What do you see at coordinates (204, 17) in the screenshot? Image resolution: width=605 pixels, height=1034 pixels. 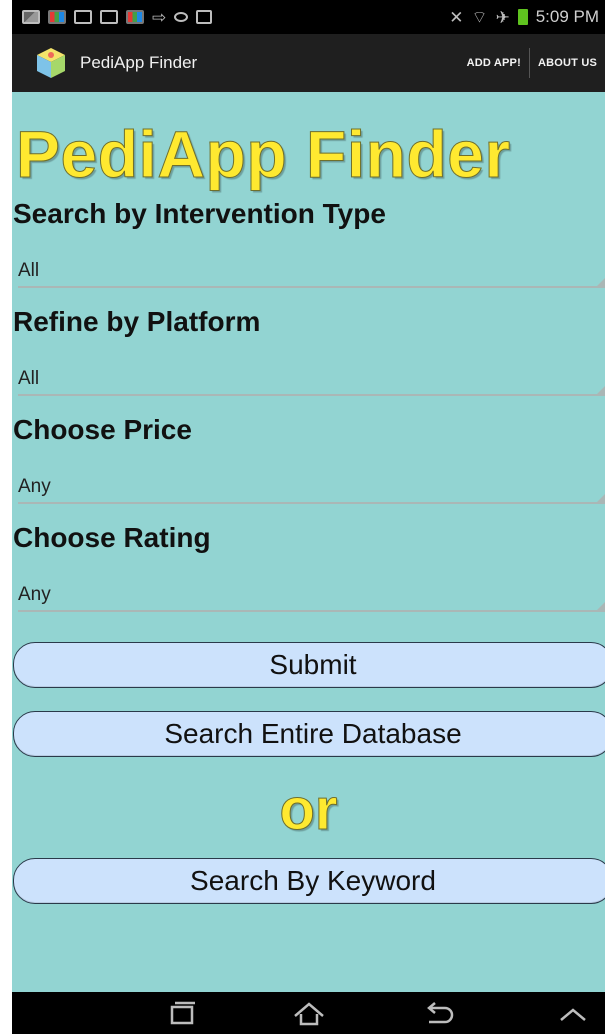 I see `bag-icon` at bounding box center [204, 17].